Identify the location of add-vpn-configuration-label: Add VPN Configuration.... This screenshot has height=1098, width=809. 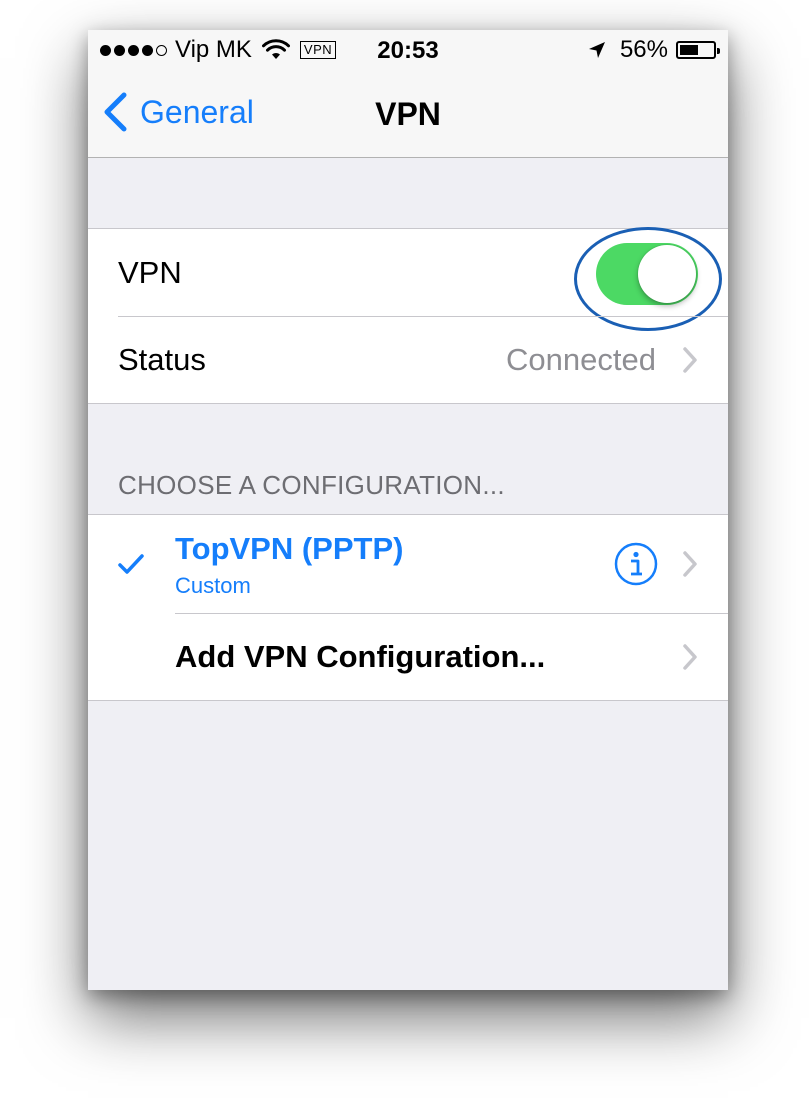
(360, 656).